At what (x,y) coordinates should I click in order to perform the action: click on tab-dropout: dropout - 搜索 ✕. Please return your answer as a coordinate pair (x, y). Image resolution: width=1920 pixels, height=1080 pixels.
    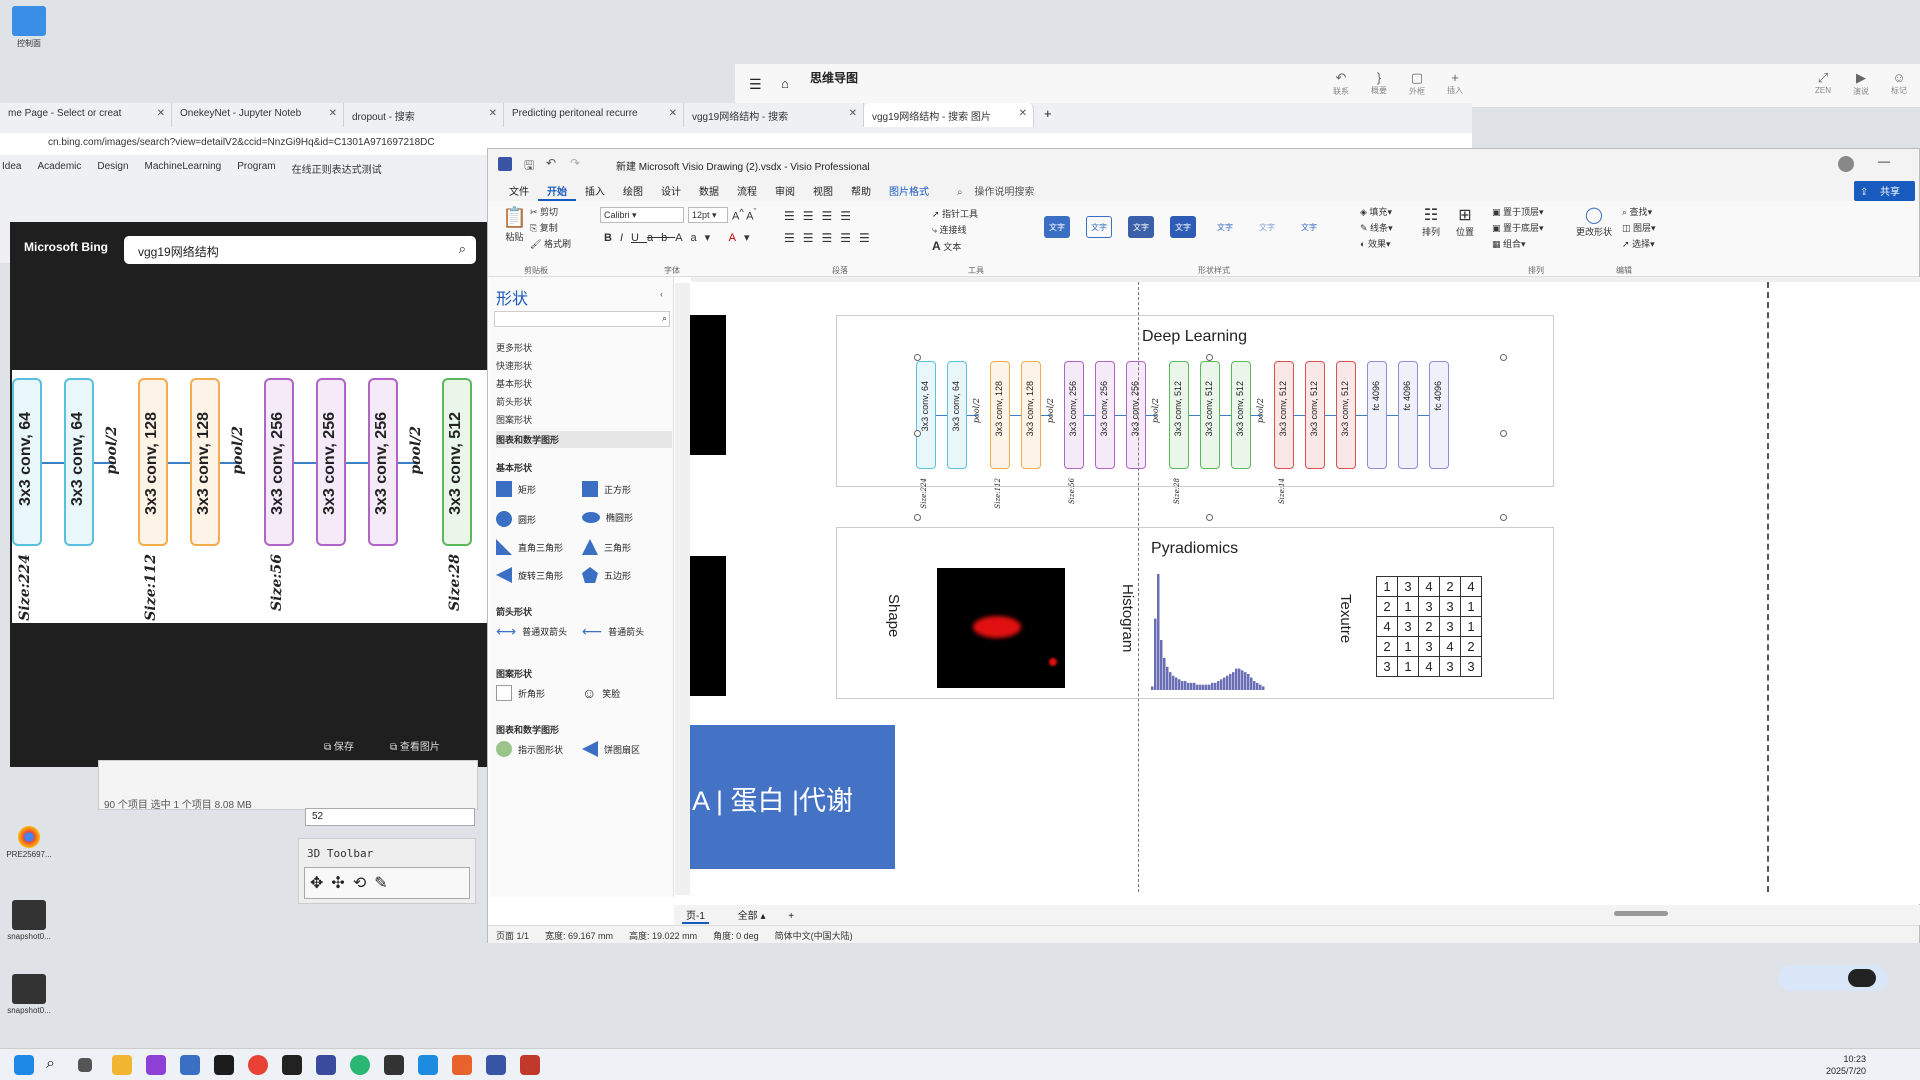
    Looking at the image, I should click on (424, 115).